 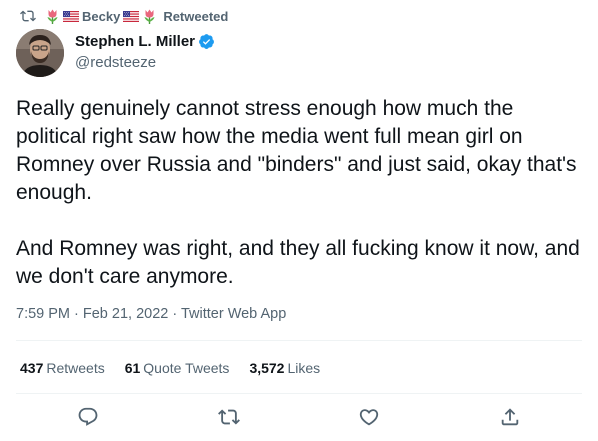 I want to click on like-button, so click(x=369, y=417).